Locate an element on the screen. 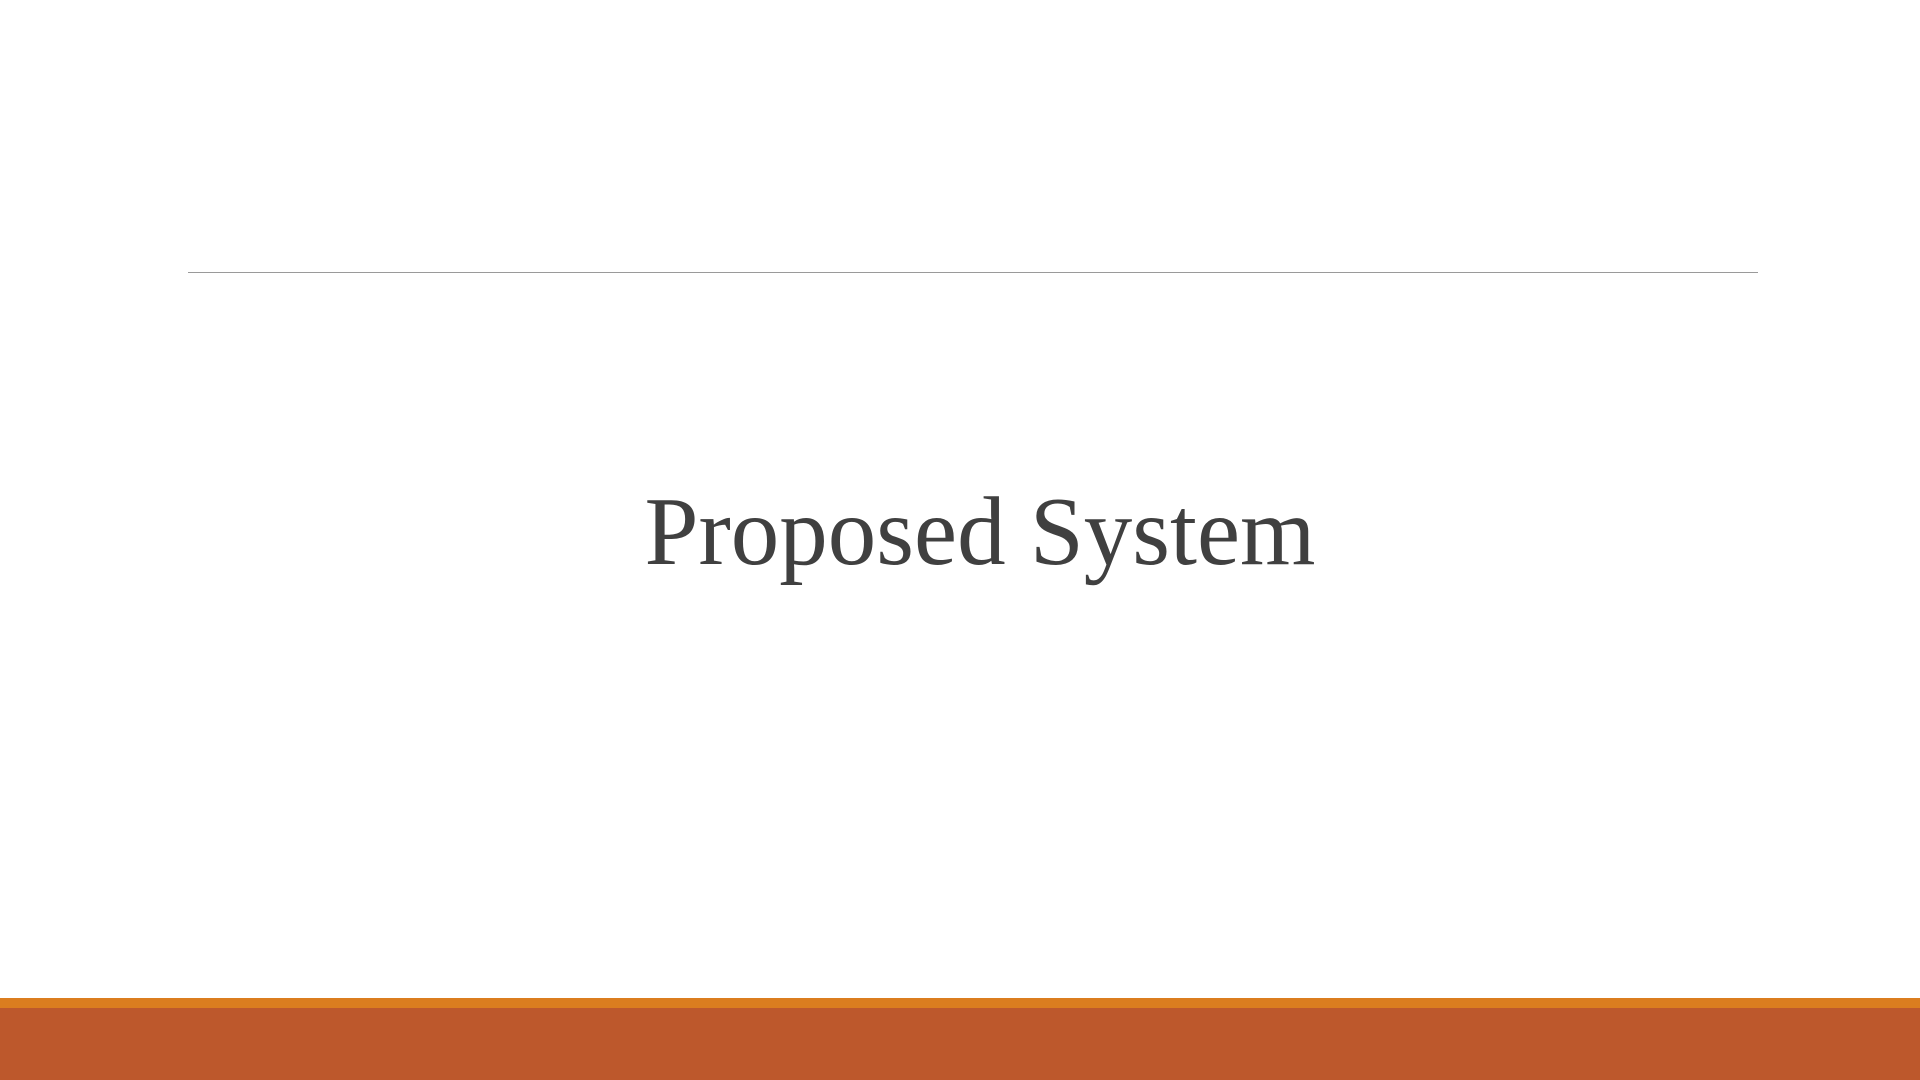 This screenshot has width=1920, height=1080. footer-accent-stripe is located at coordinates (960, 1003).